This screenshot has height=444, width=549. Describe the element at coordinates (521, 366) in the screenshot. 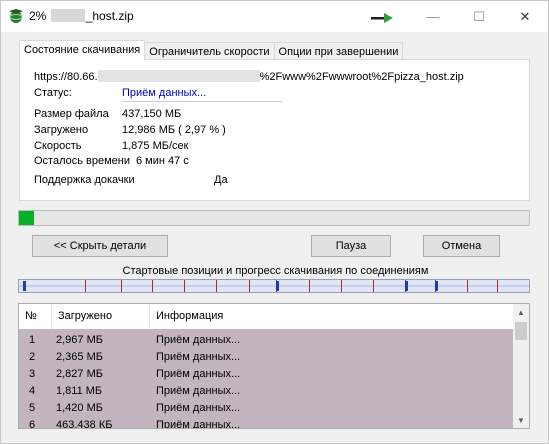

I see `list-scrollbar: ▲ ▼` at that location.